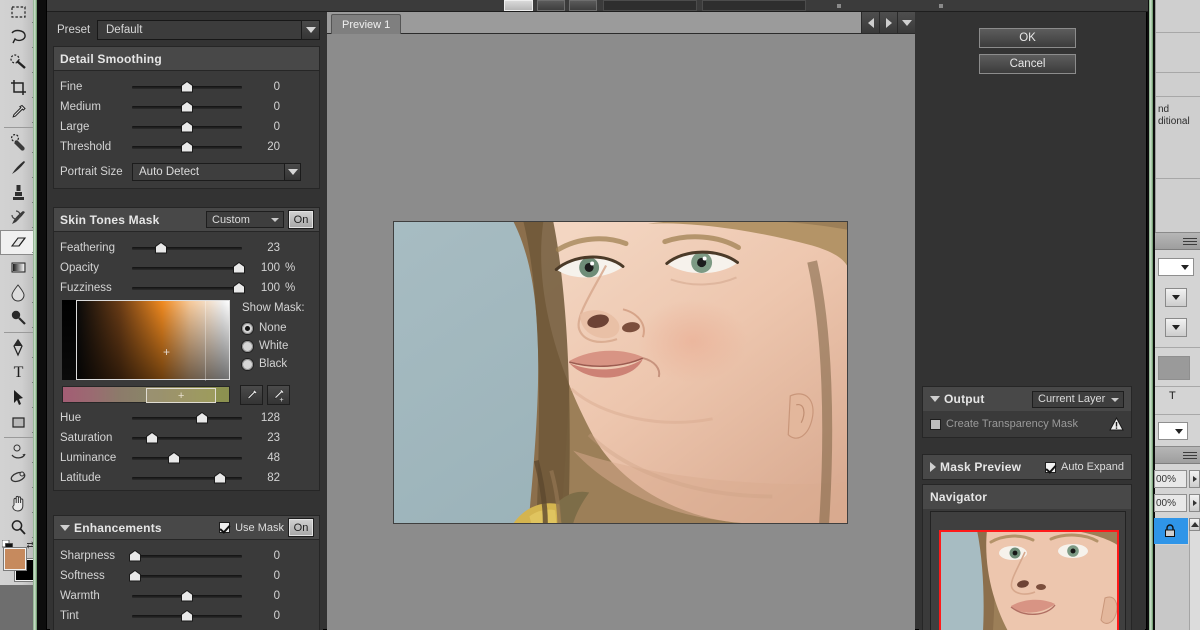 The height and width of the screenshot is (630, 1200). I want to click on host-opacity-stepper, so click(1176, 297).